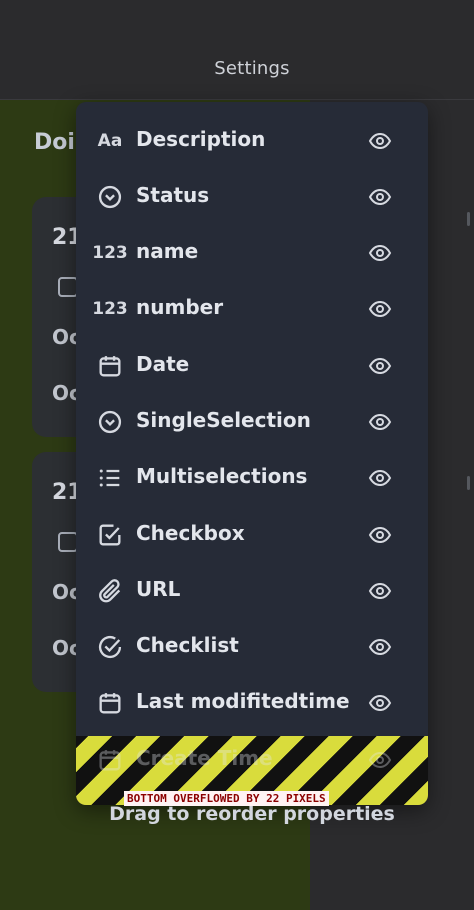  Describe the element at coordinates (252, 68) in the screenshot. I see `page-title: Settings` at that location.